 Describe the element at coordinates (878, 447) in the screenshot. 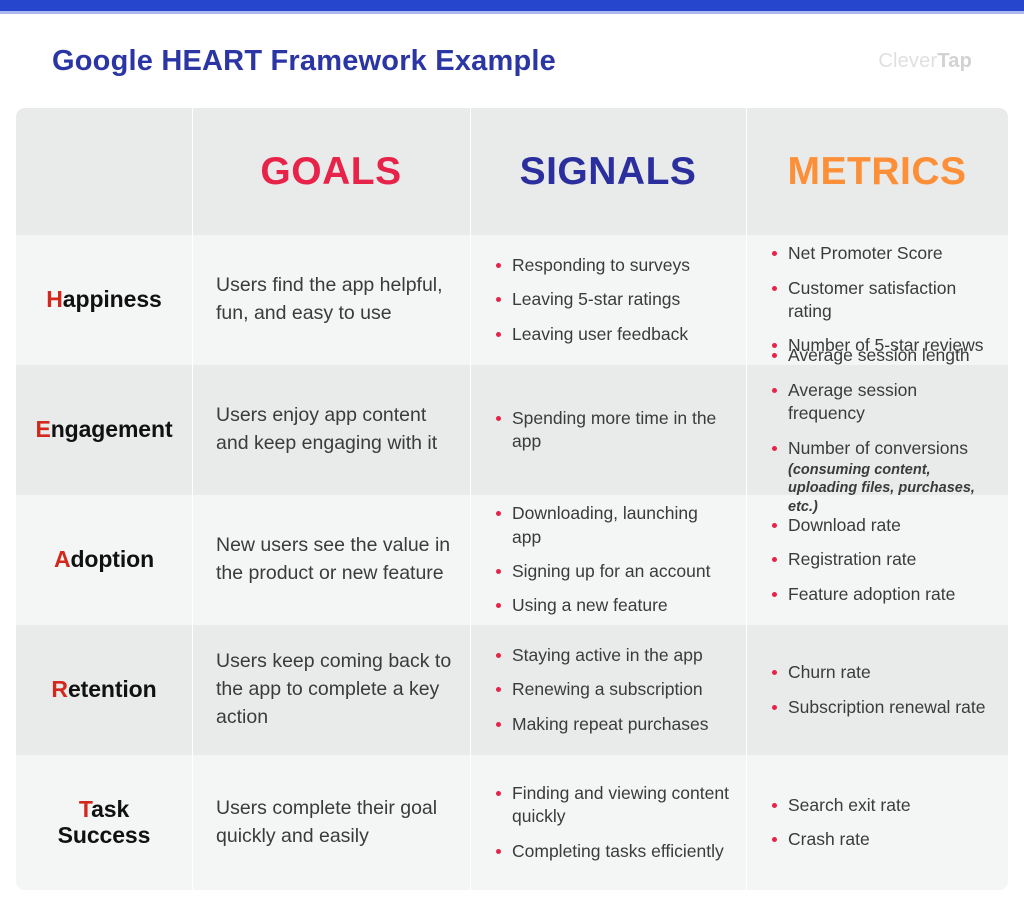

I see `list-item-label: Number of conversions` at that location.